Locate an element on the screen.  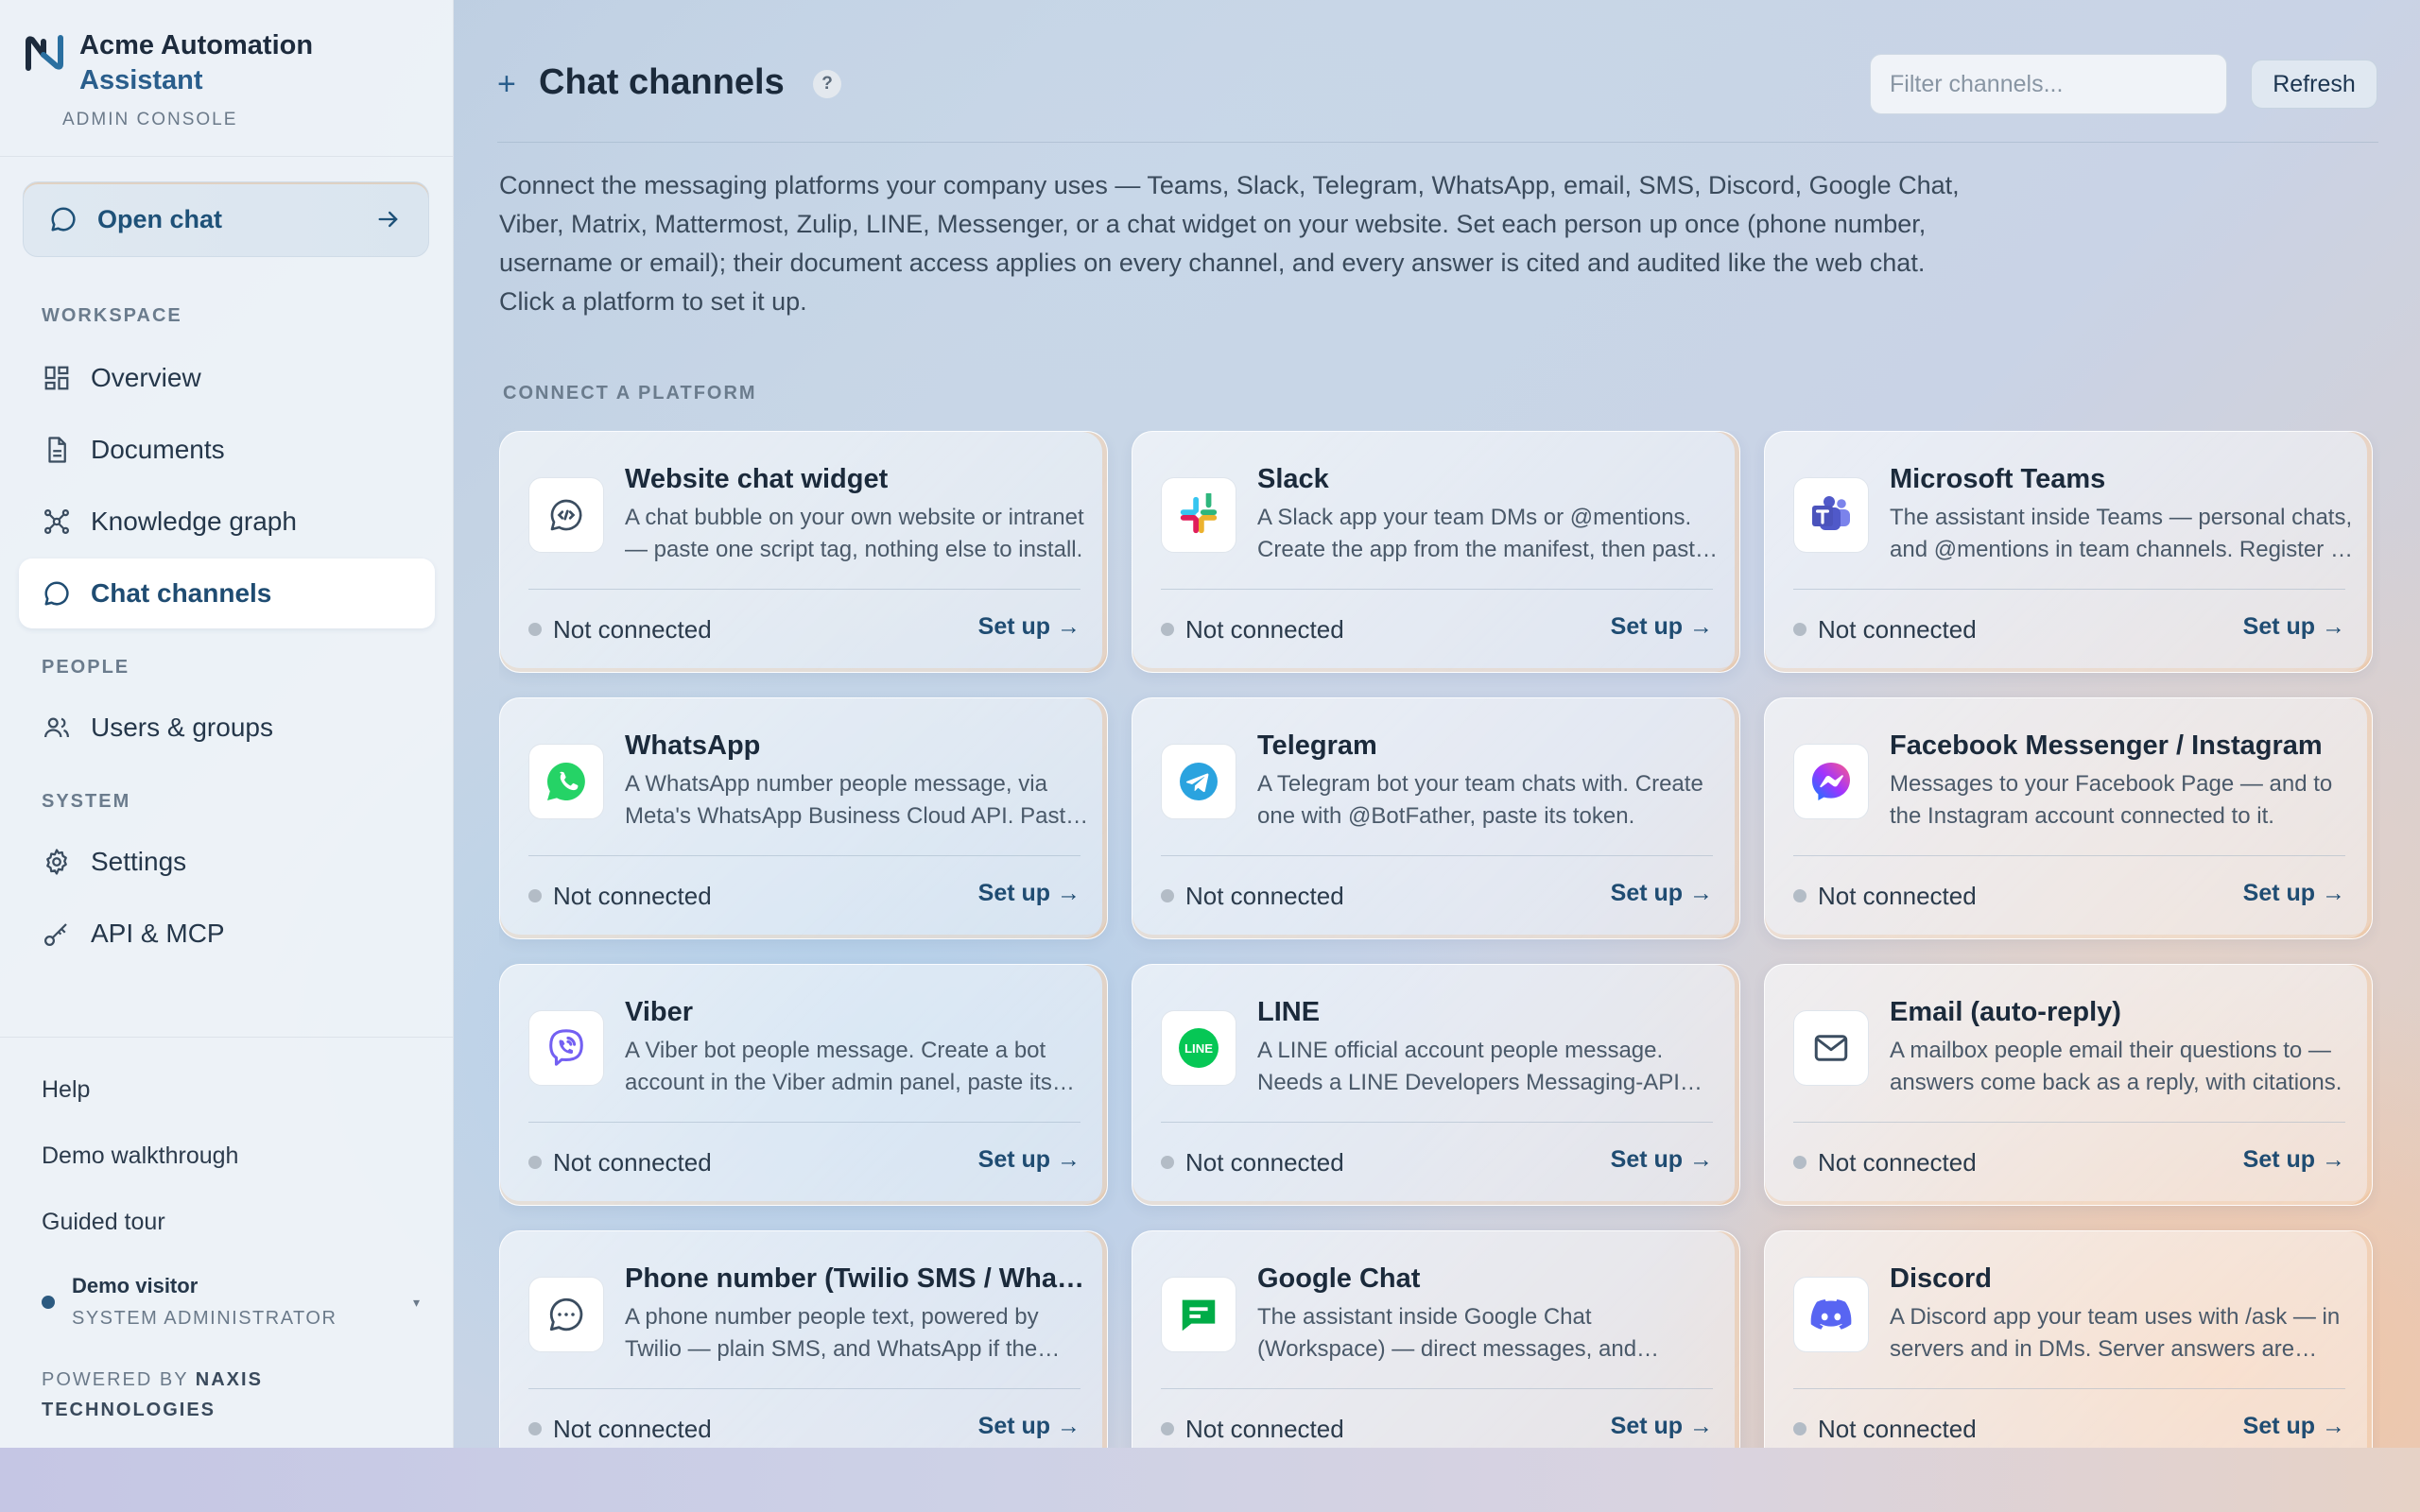
help-link: Help is located at coordinates (66, 1090).